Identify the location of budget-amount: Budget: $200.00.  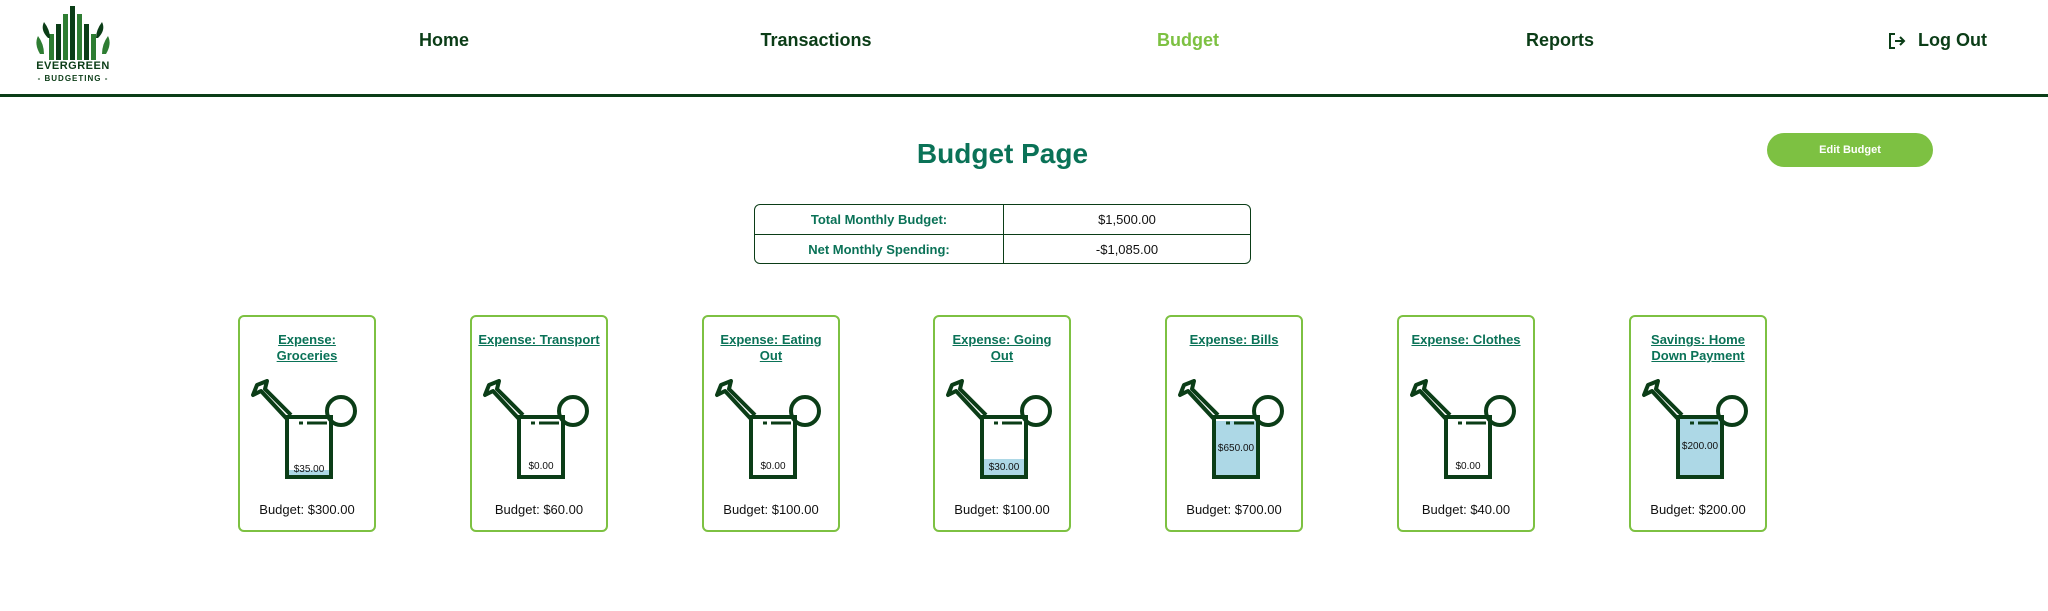
(1698, 509).